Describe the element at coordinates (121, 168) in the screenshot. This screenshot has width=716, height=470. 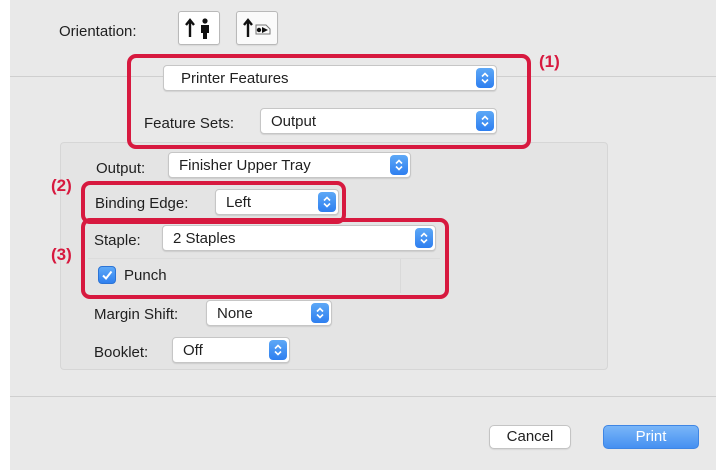
I see `output-label: Output:` at that location.